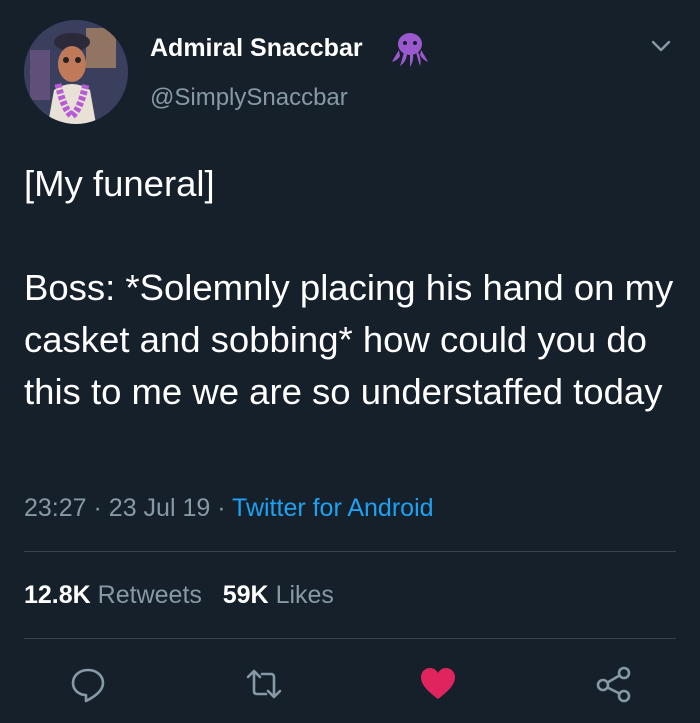  I want to click on tweet-stats: 12.8K Retweets 59K Likes, so click(179, 595).